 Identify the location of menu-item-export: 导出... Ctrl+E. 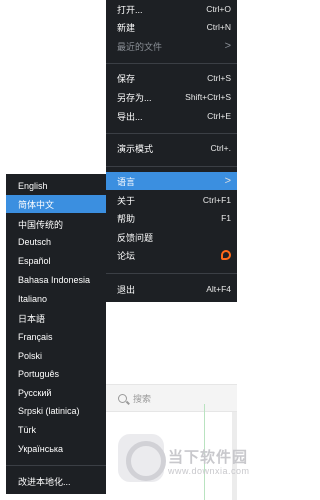
(171, 116).